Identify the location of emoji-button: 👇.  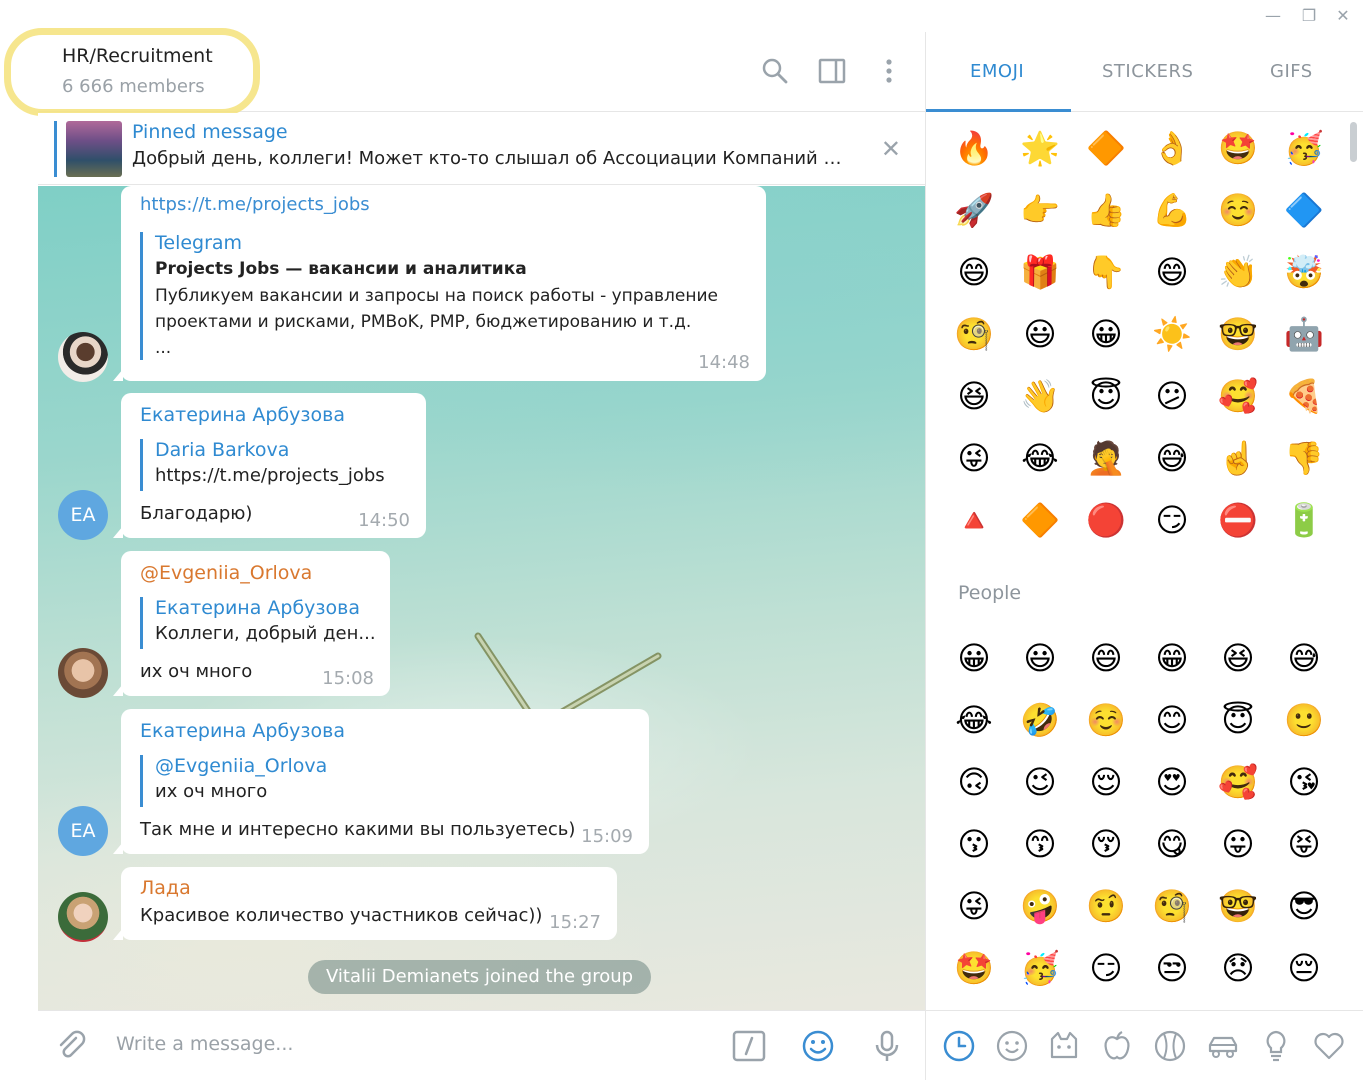
(1106, 272).